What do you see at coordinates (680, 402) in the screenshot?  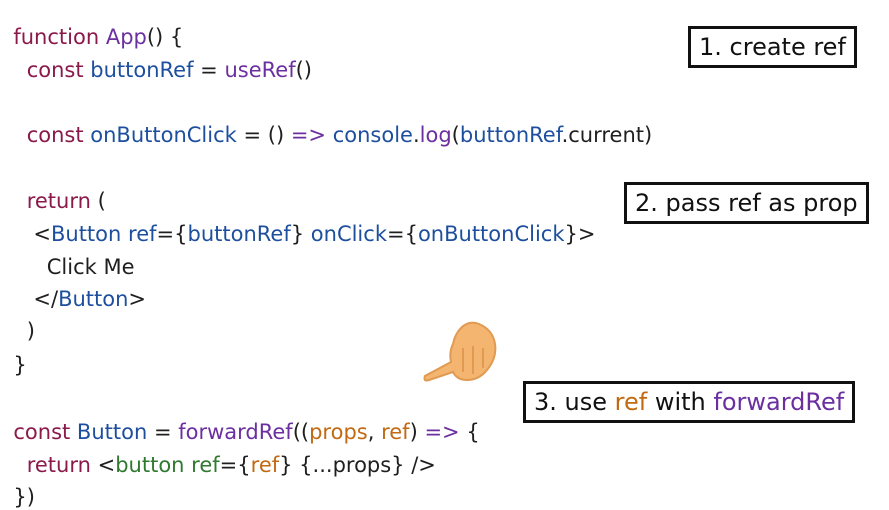 I see `callout-text: with` at bounding box center [680, 402].